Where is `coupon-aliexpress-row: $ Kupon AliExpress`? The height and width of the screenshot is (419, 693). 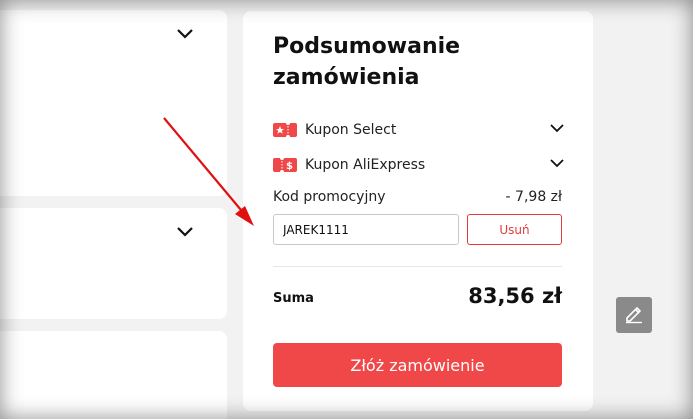
coupon-aliexpress-row: $ Kupon AliExpress is located at coordinates (419, 165).